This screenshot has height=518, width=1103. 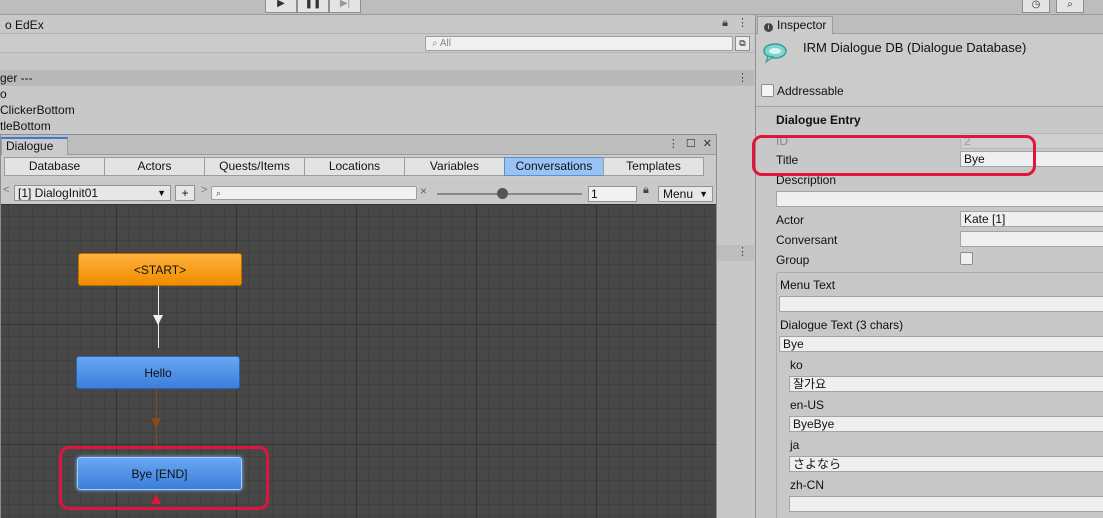 I want to click on hierarchy-row: ClickerBottom, so click(x=377, y=110).